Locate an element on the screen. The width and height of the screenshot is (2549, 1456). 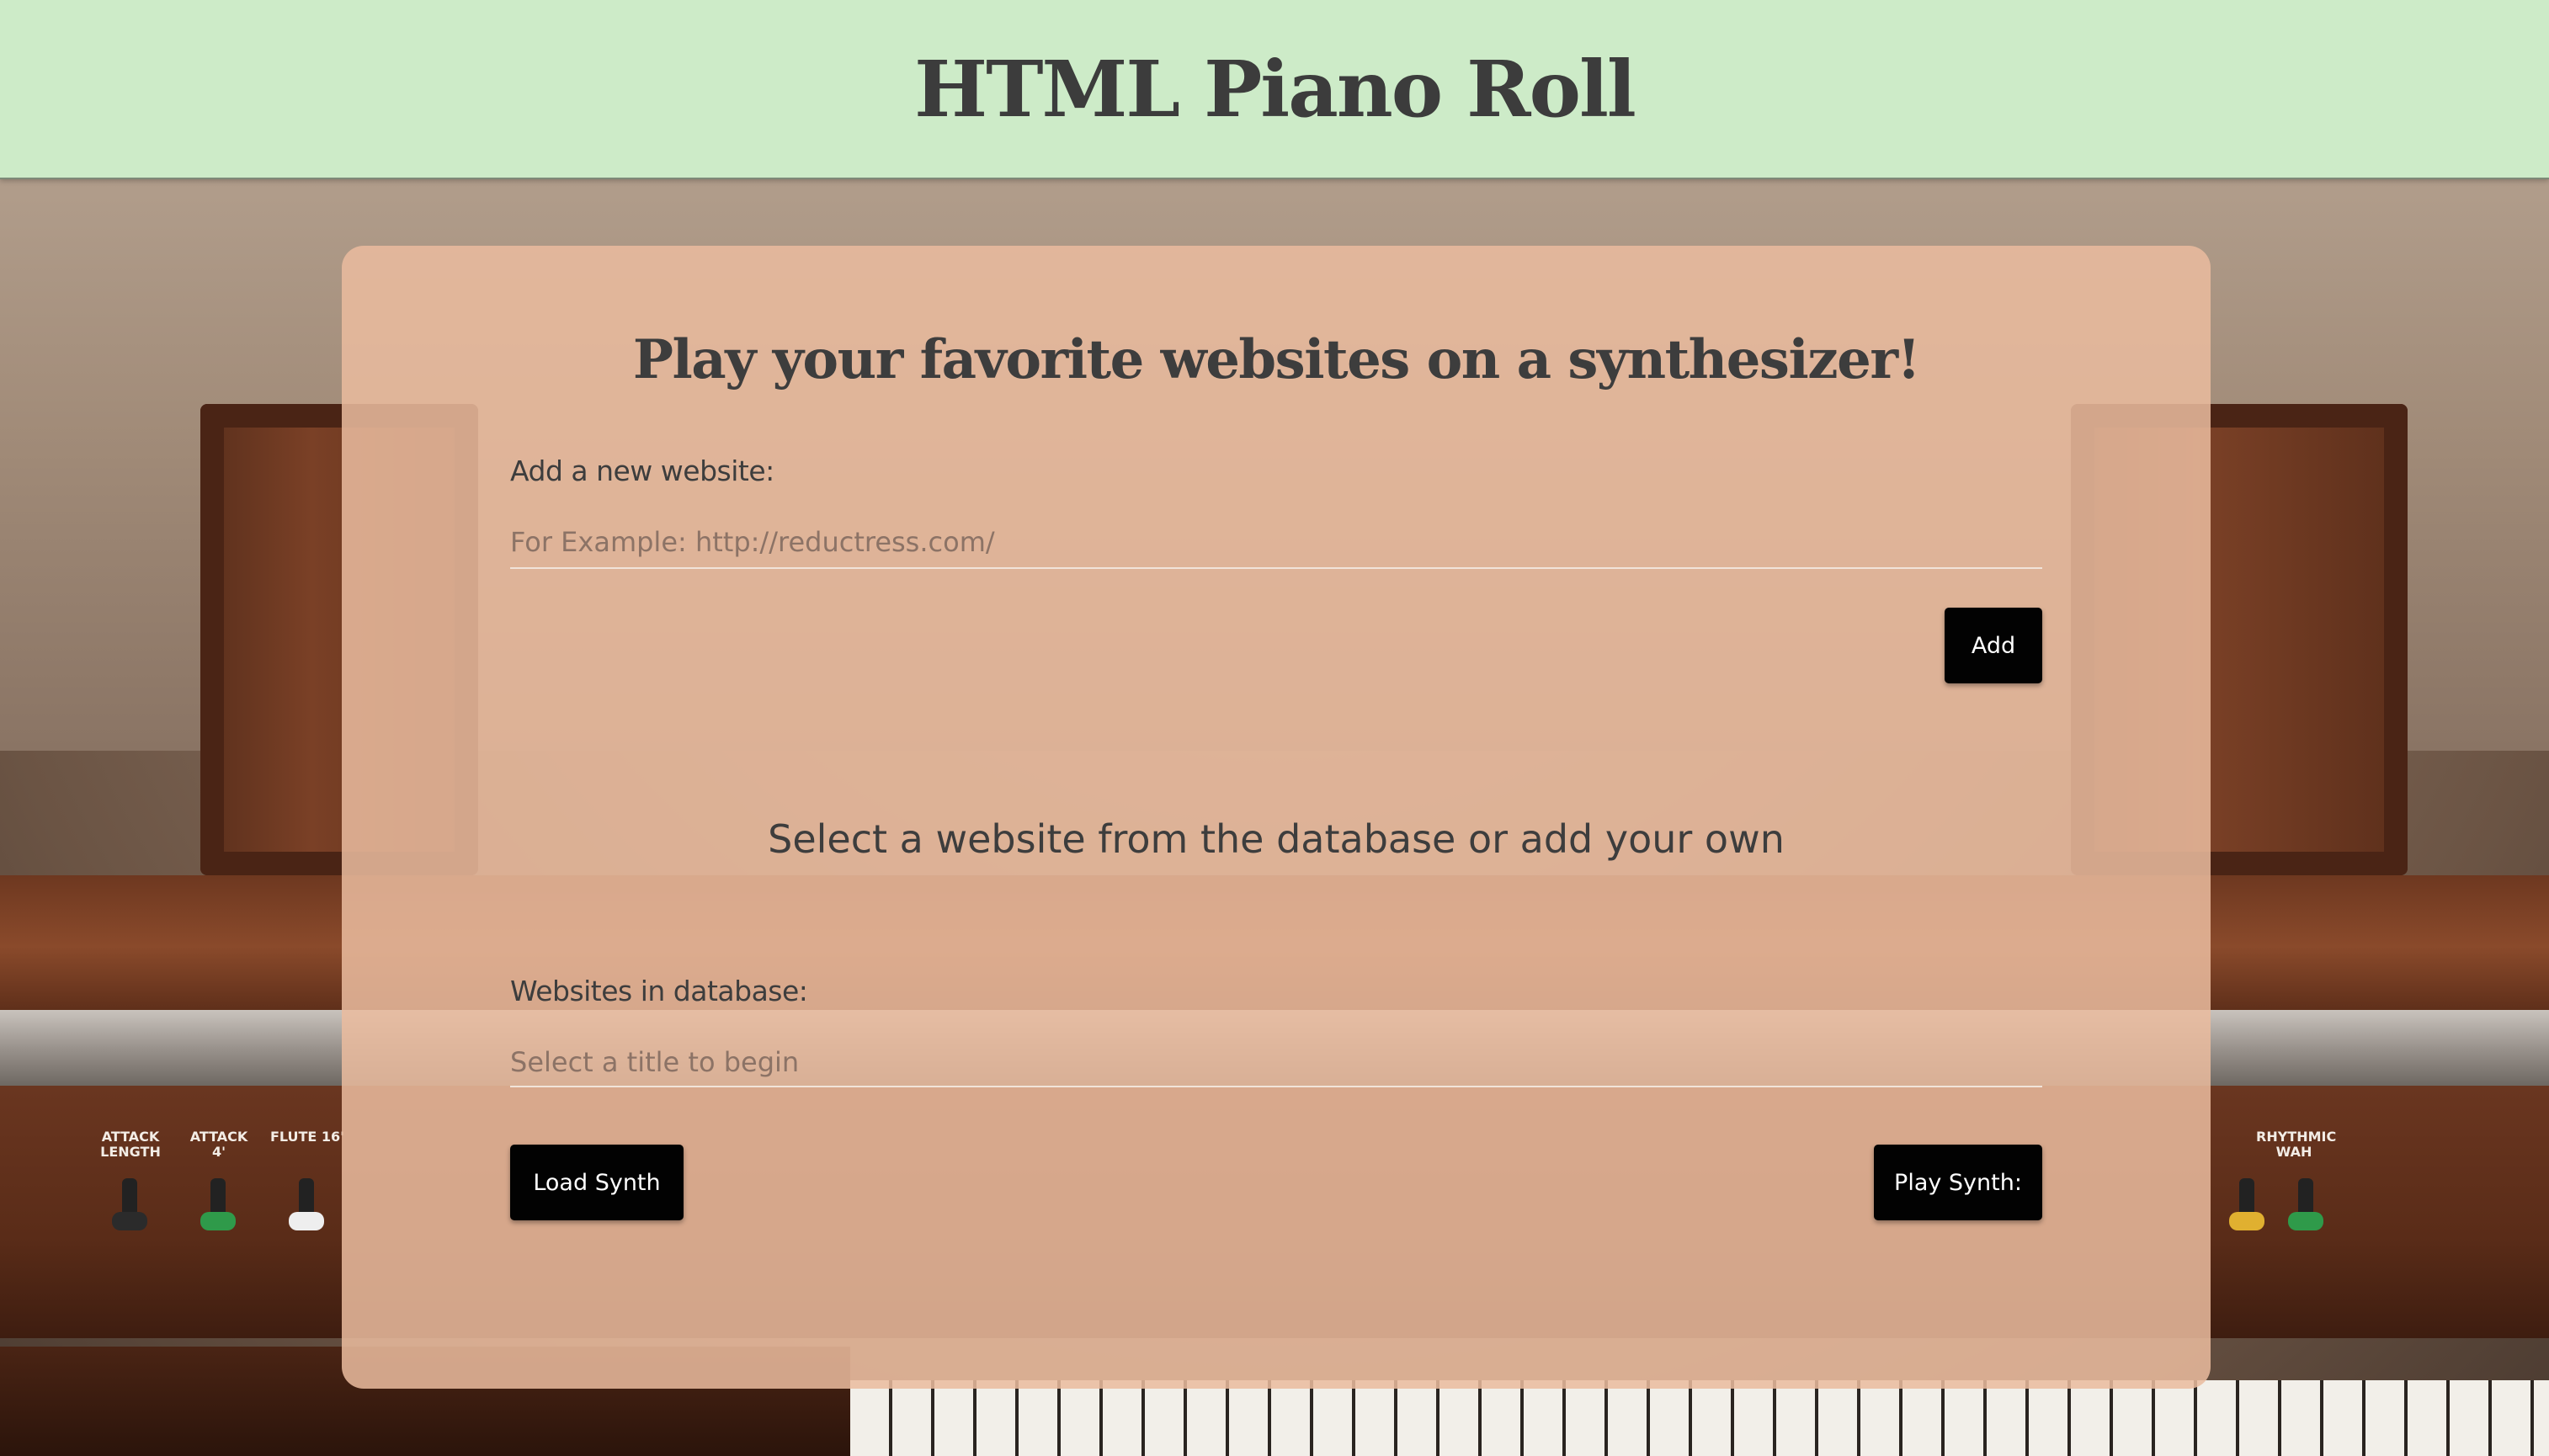
play-synth-button: Play Synth: is located at coordinates (1958, 1182).